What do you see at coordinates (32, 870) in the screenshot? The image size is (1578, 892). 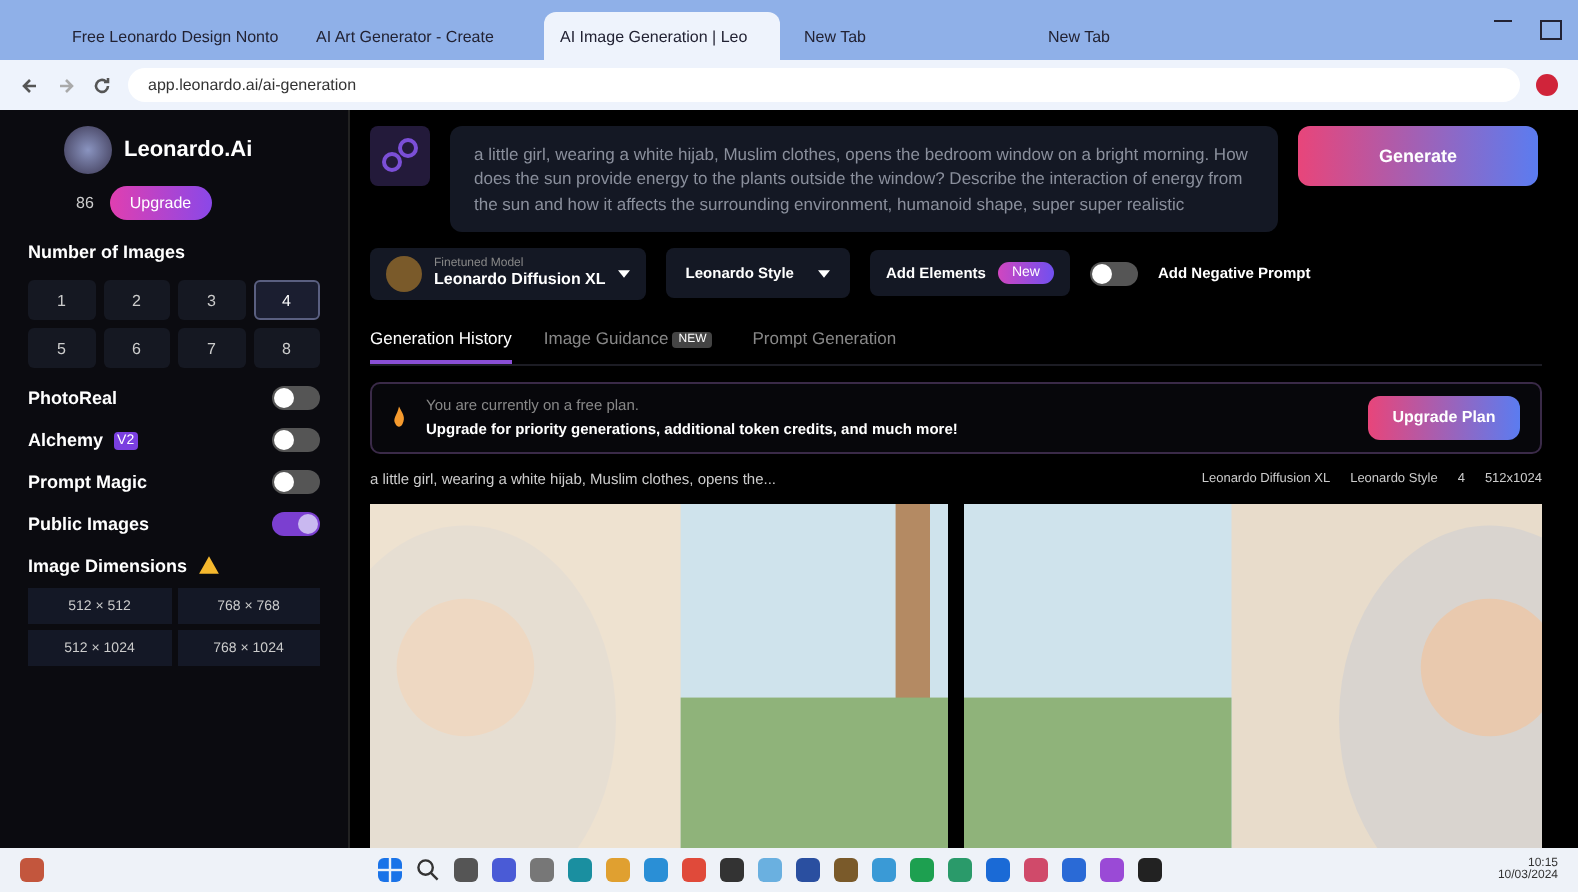 I see `app-icon` at bounding box center [32, 870].